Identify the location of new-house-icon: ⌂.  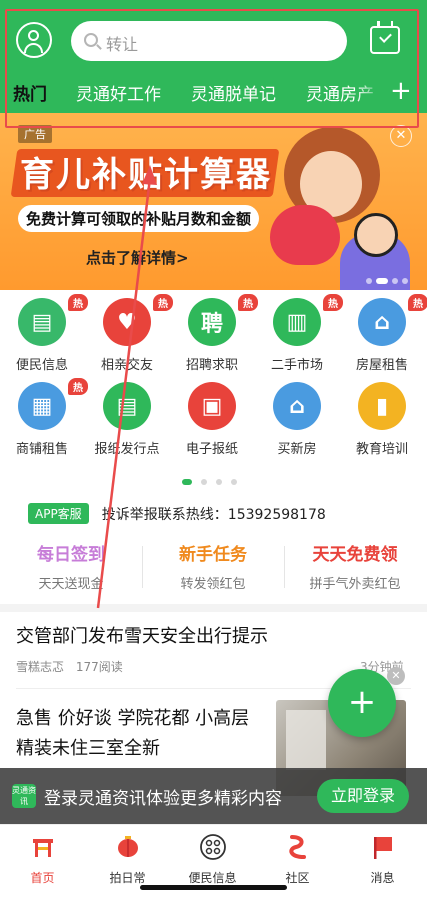
(297, 406).